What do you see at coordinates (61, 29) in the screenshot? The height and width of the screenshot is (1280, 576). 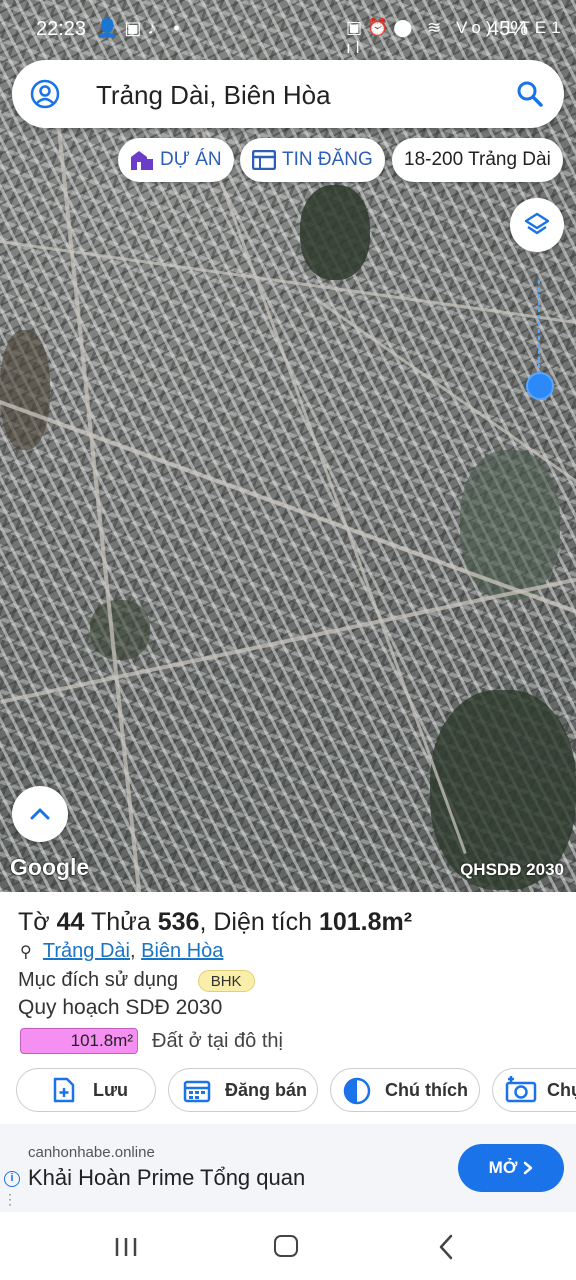 I see `status-time: 22:23` at bounding box center [61, 29].